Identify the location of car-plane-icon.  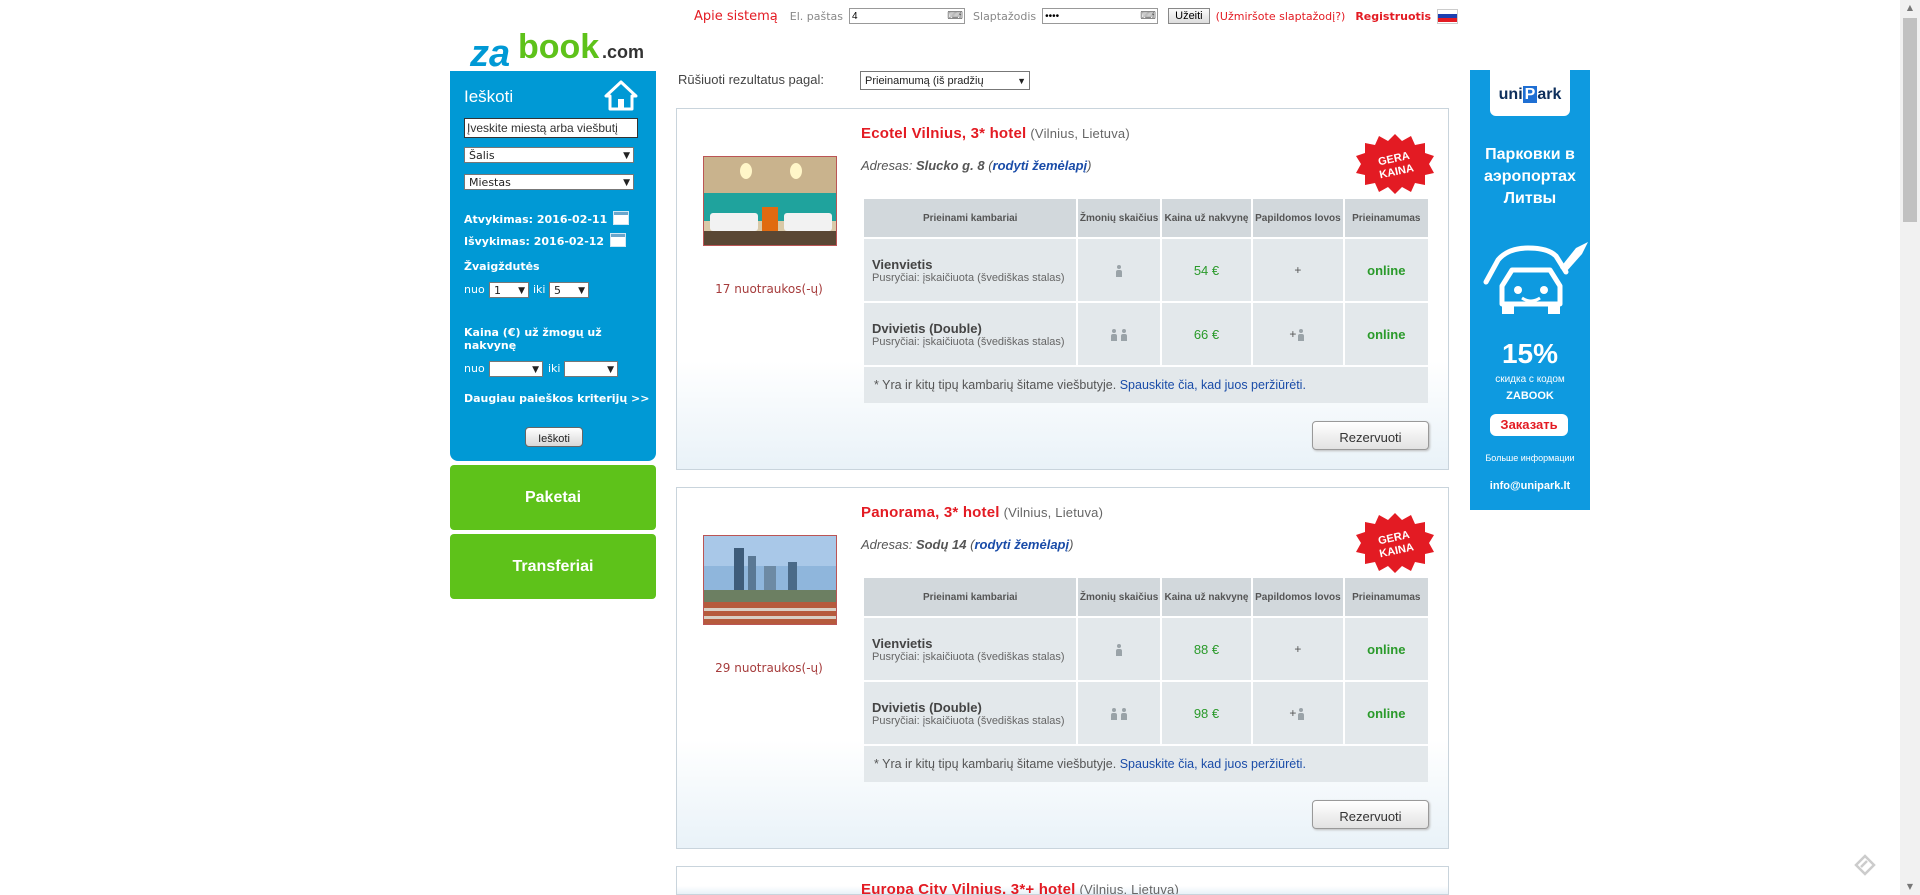
(1535, 278).